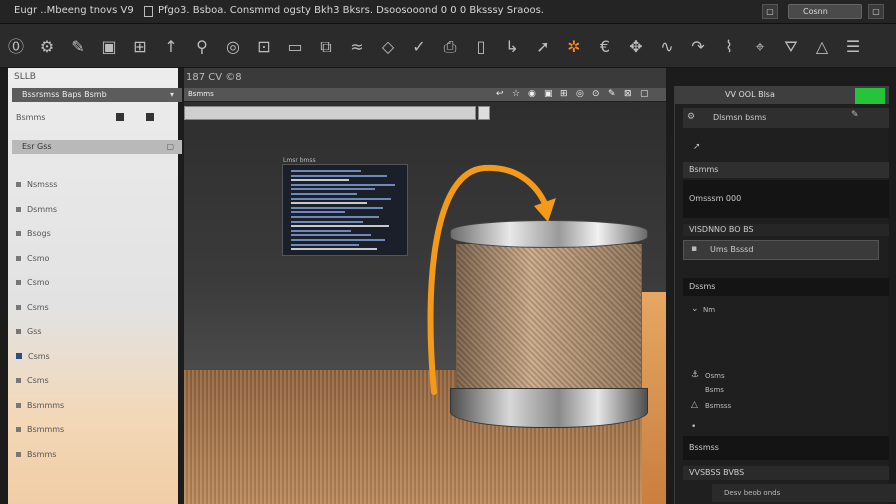  Describe the element at coordinates (695, 375) in the screenshot. I see `anchor-icon: ⚓` at that location.